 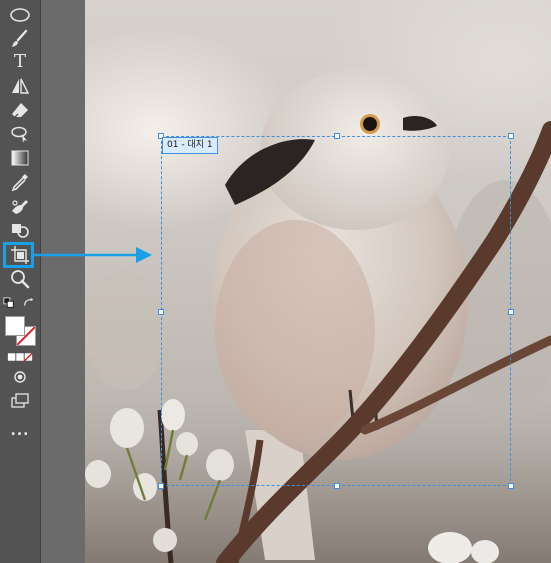 What do you see at coordinates (20, 401) in the screenshot?
I see `change-screen-mode-icon` at bounding box center [20, 401].